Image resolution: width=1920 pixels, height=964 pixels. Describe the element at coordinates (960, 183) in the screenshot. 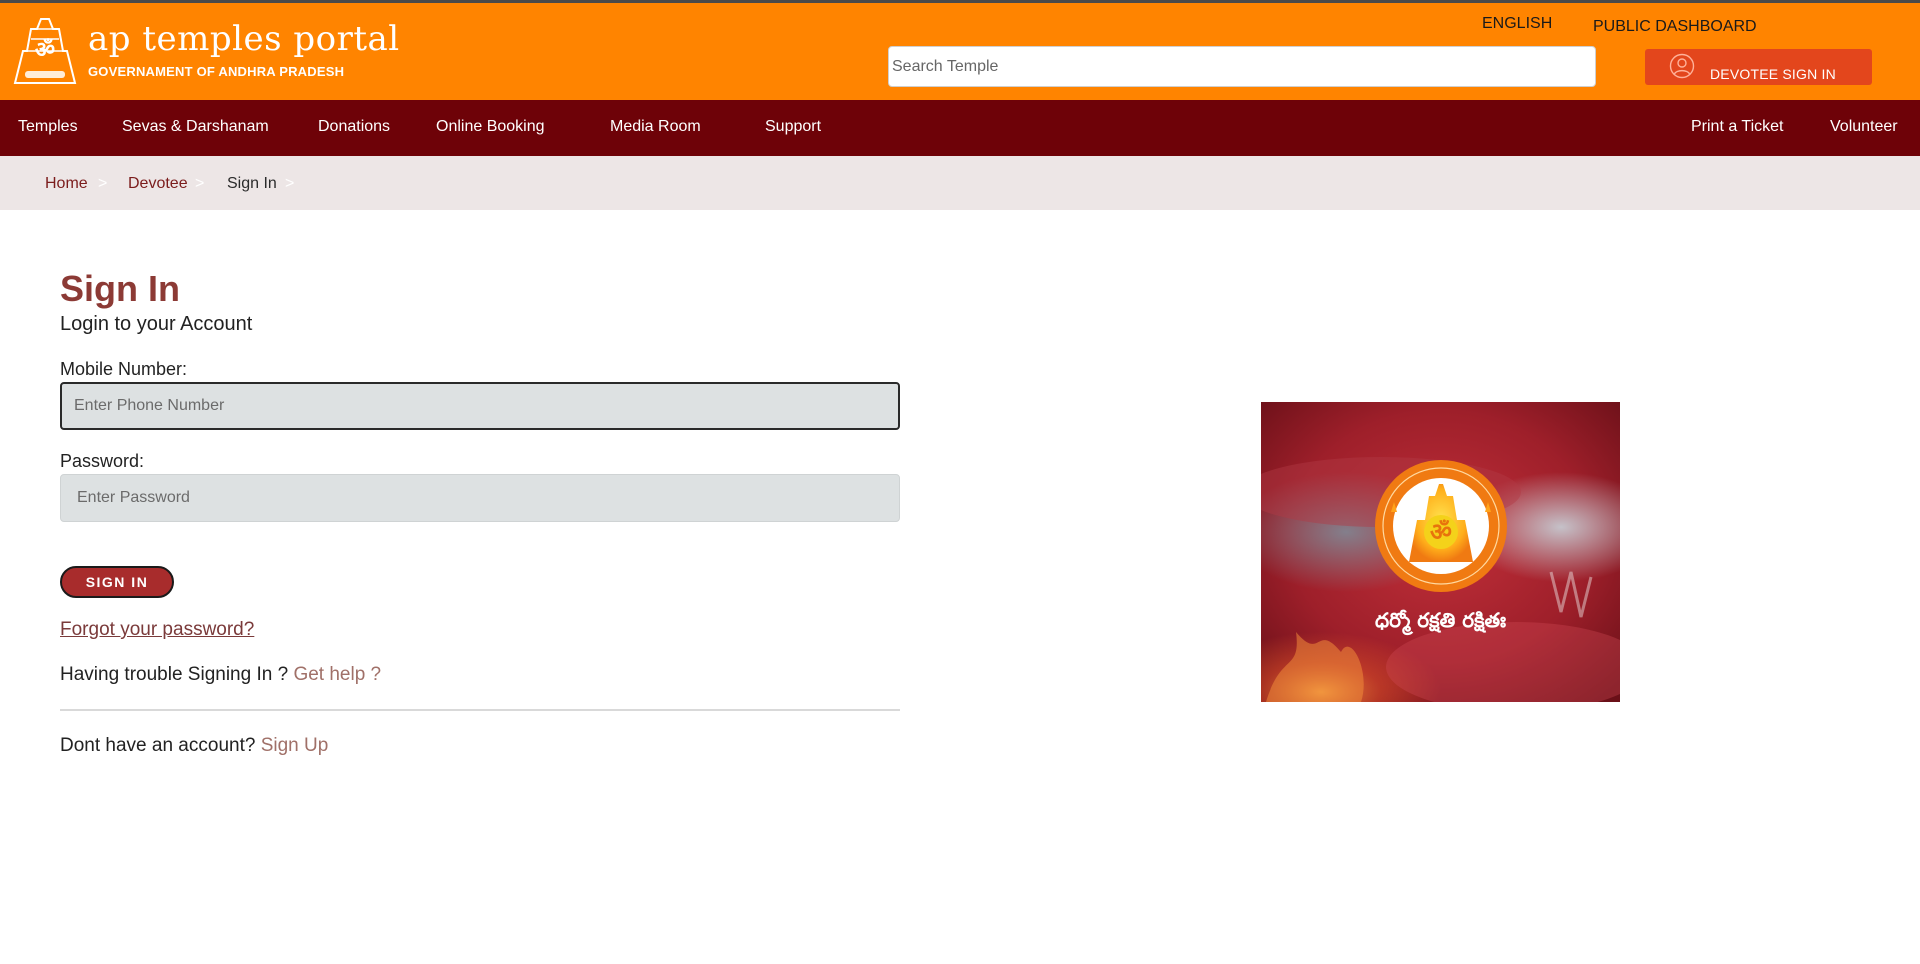

I see `breadcrumb: Home > Devotee > Sign In >` at that location.